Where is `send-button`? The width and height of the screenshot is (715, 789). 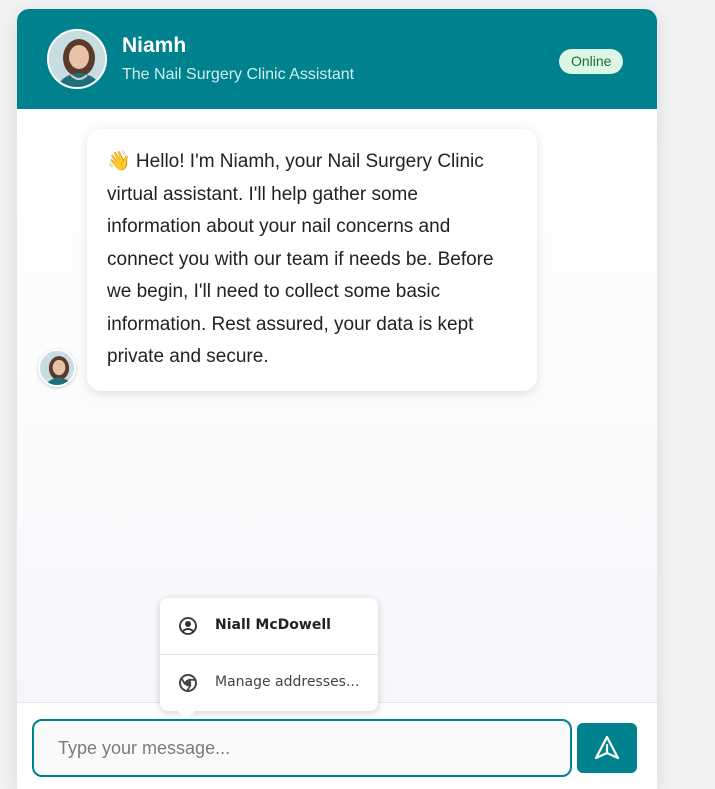 send-button is located at coordinates (607, 748).